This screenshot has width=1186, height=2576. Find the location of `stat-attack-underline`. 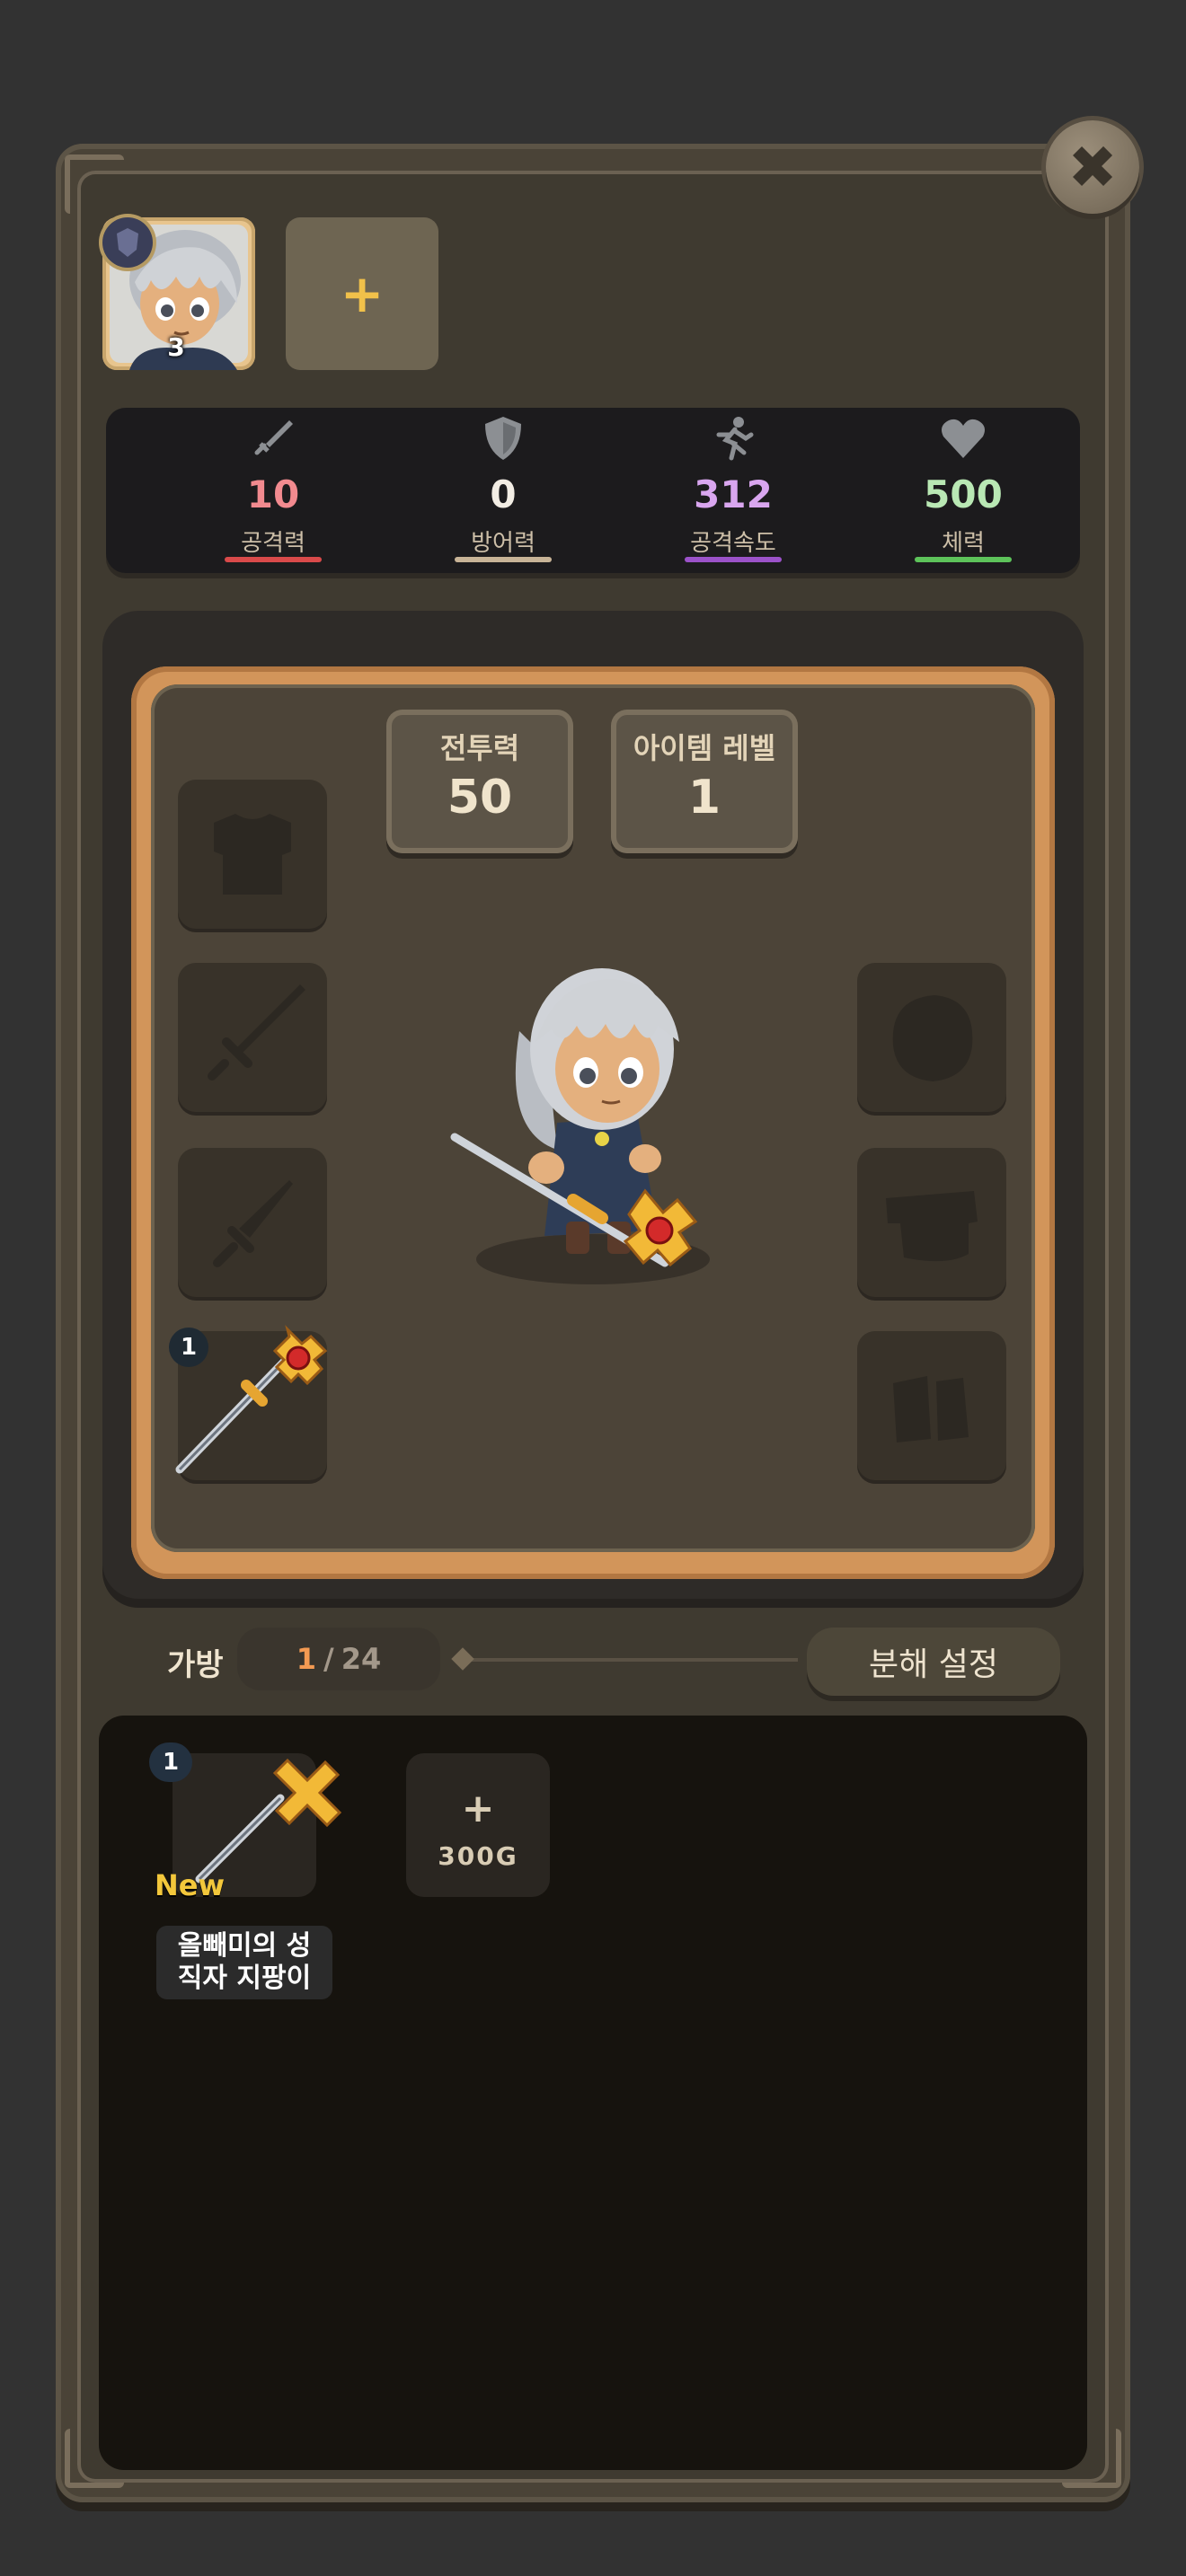

stat-attack-underline is located at coordinates (273, 559).